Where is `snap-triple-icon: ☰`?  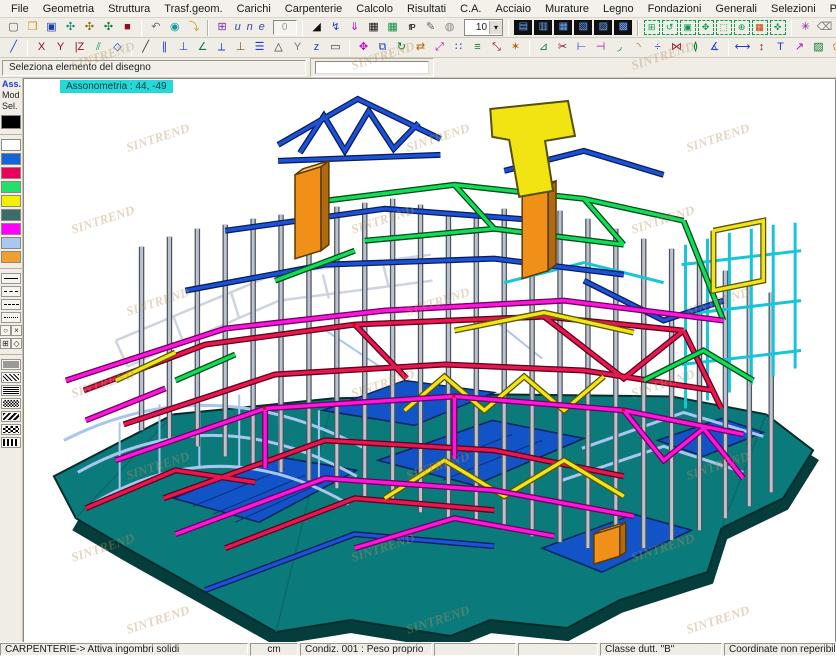
snap-triple-icon: ☰ is located at coordinates (259, 48).